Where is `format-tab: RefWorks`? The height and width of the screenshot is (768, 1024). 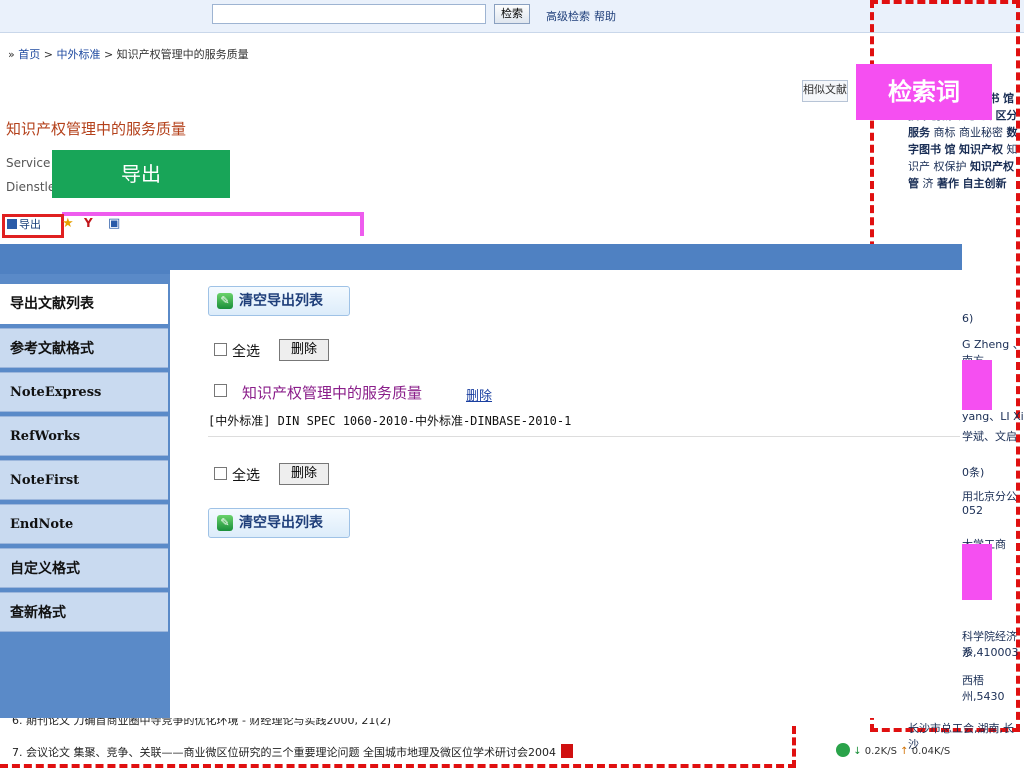 format-tab: RefWorks is located at coordinates (84, 436).